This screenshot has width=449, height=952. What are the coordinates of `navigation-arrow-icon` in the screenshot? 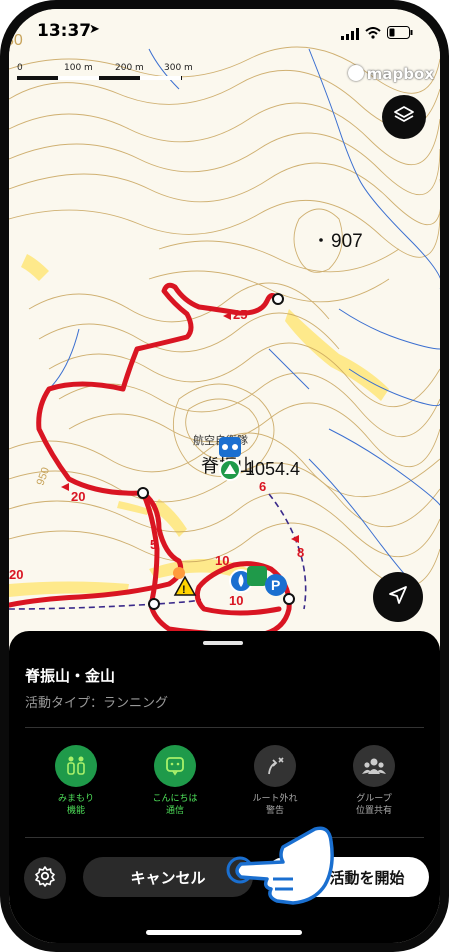 It's located at (398, 597).